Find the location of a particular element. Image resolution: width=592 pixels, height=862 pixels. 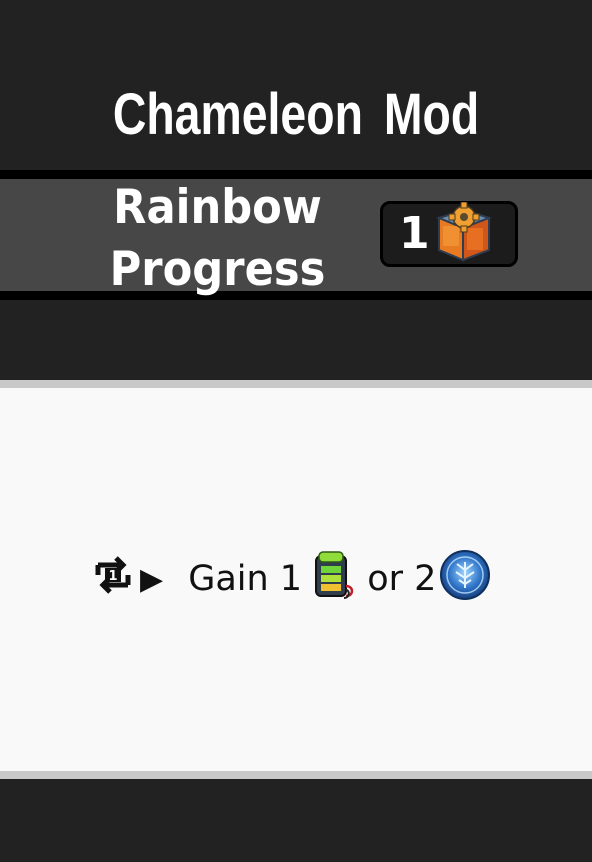

card-name: Rainbow Progress is located at coordinates (217, 239).